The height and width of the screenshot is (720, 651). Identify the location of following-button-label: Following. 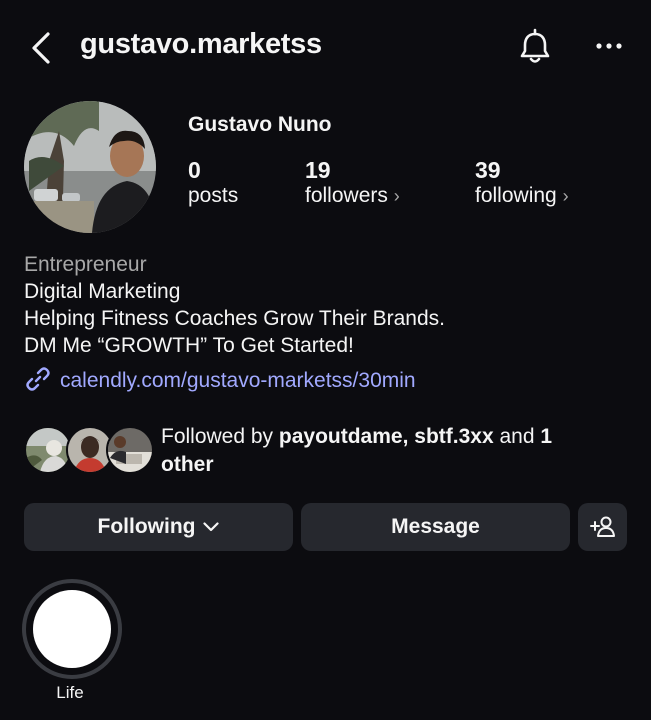
(146, 526).